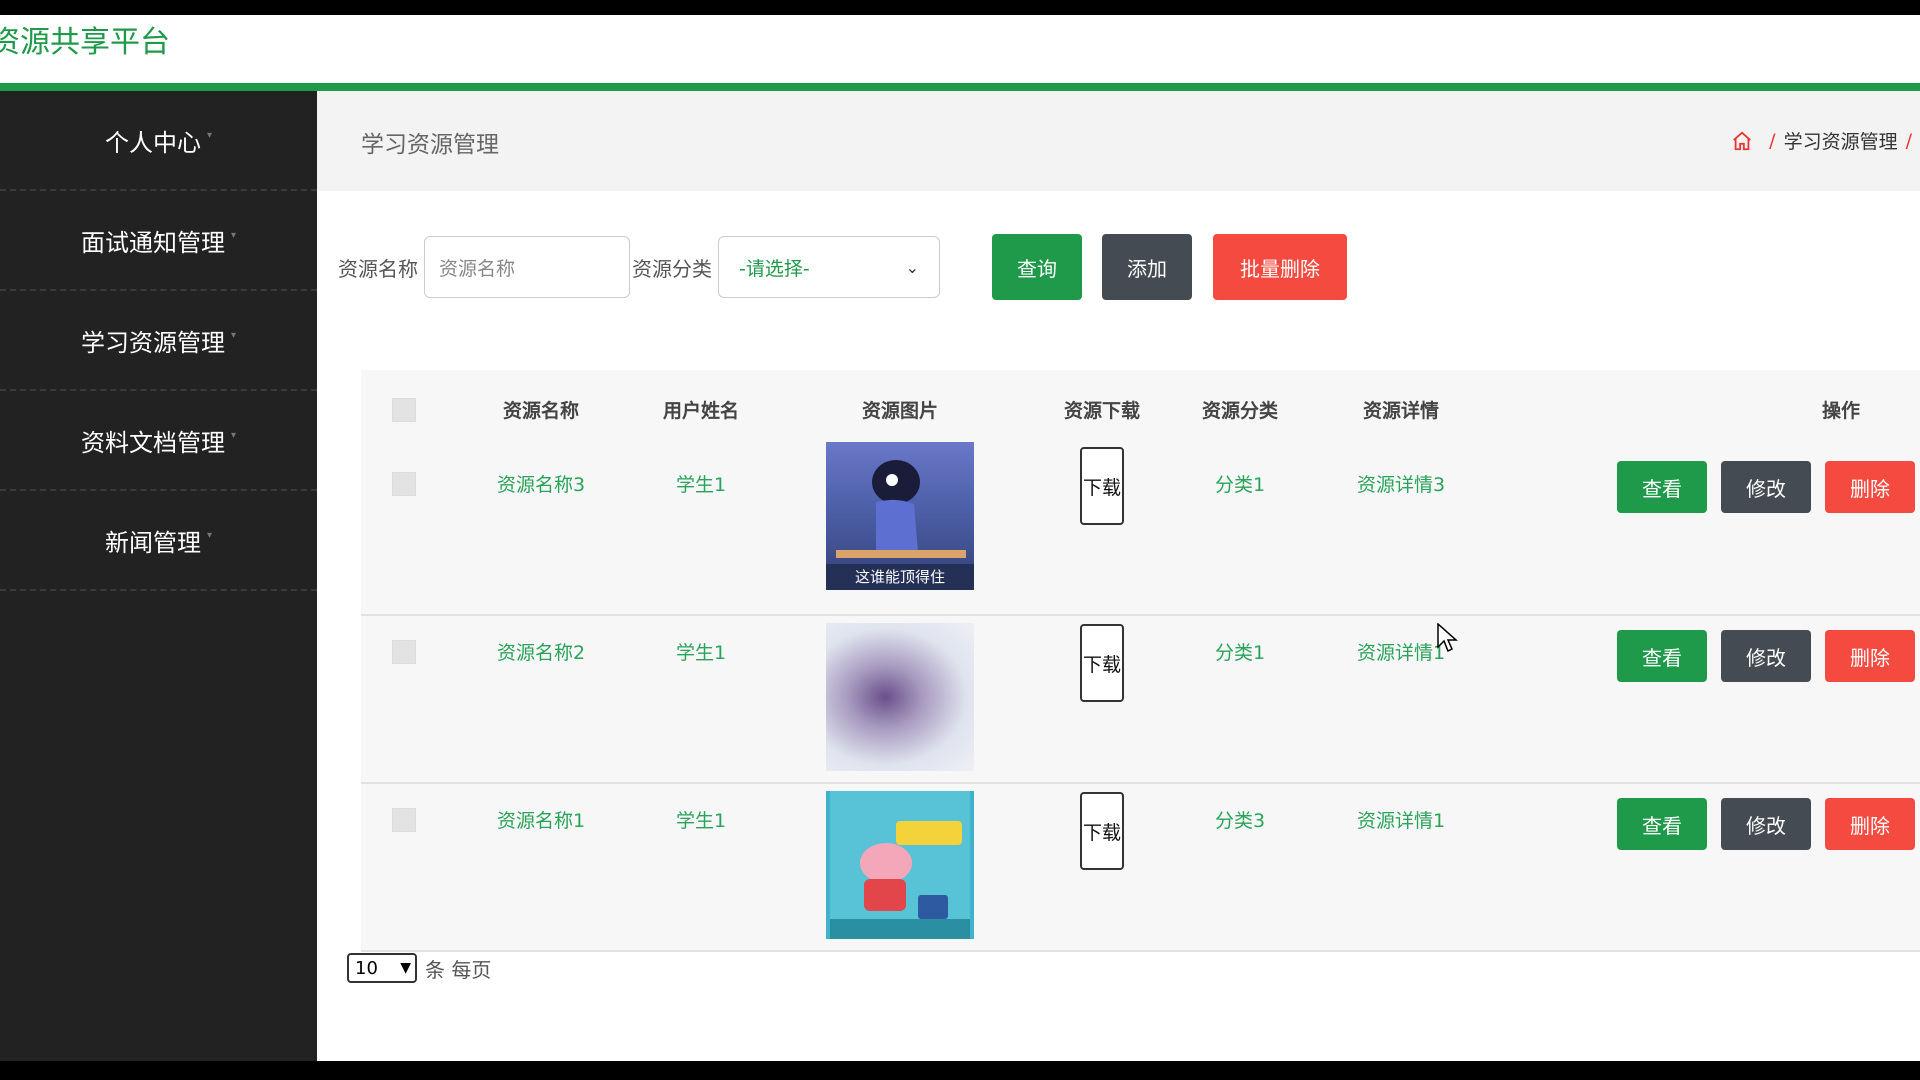  I want to click on top-header: 资源共享平台, so click(960, 49).